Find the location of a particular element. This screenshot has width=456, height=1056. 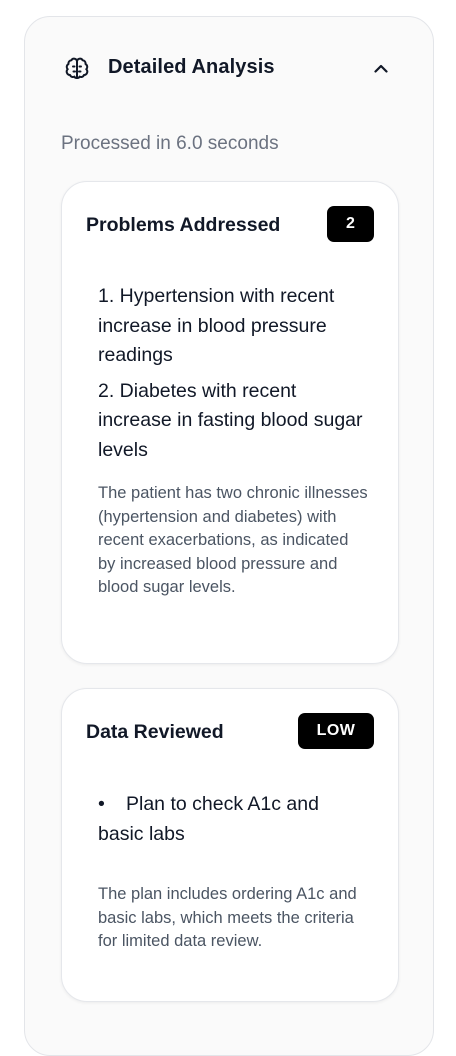

list-item-text: Plan to check A1c and basic labs is located at coordinates (208, 819).